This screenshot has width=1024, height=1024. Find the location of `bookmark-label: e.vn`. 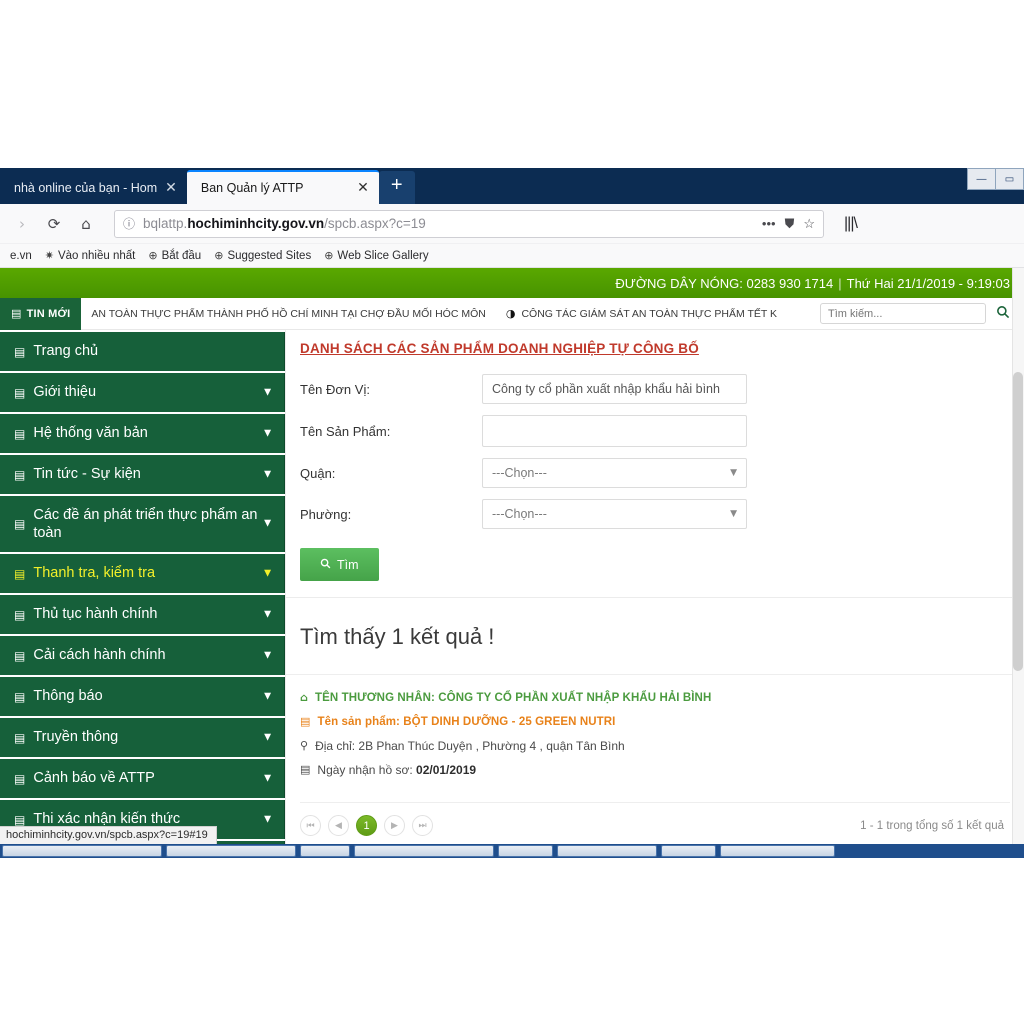

bookmark-label: e.vn is located at coordinates (21, 255).